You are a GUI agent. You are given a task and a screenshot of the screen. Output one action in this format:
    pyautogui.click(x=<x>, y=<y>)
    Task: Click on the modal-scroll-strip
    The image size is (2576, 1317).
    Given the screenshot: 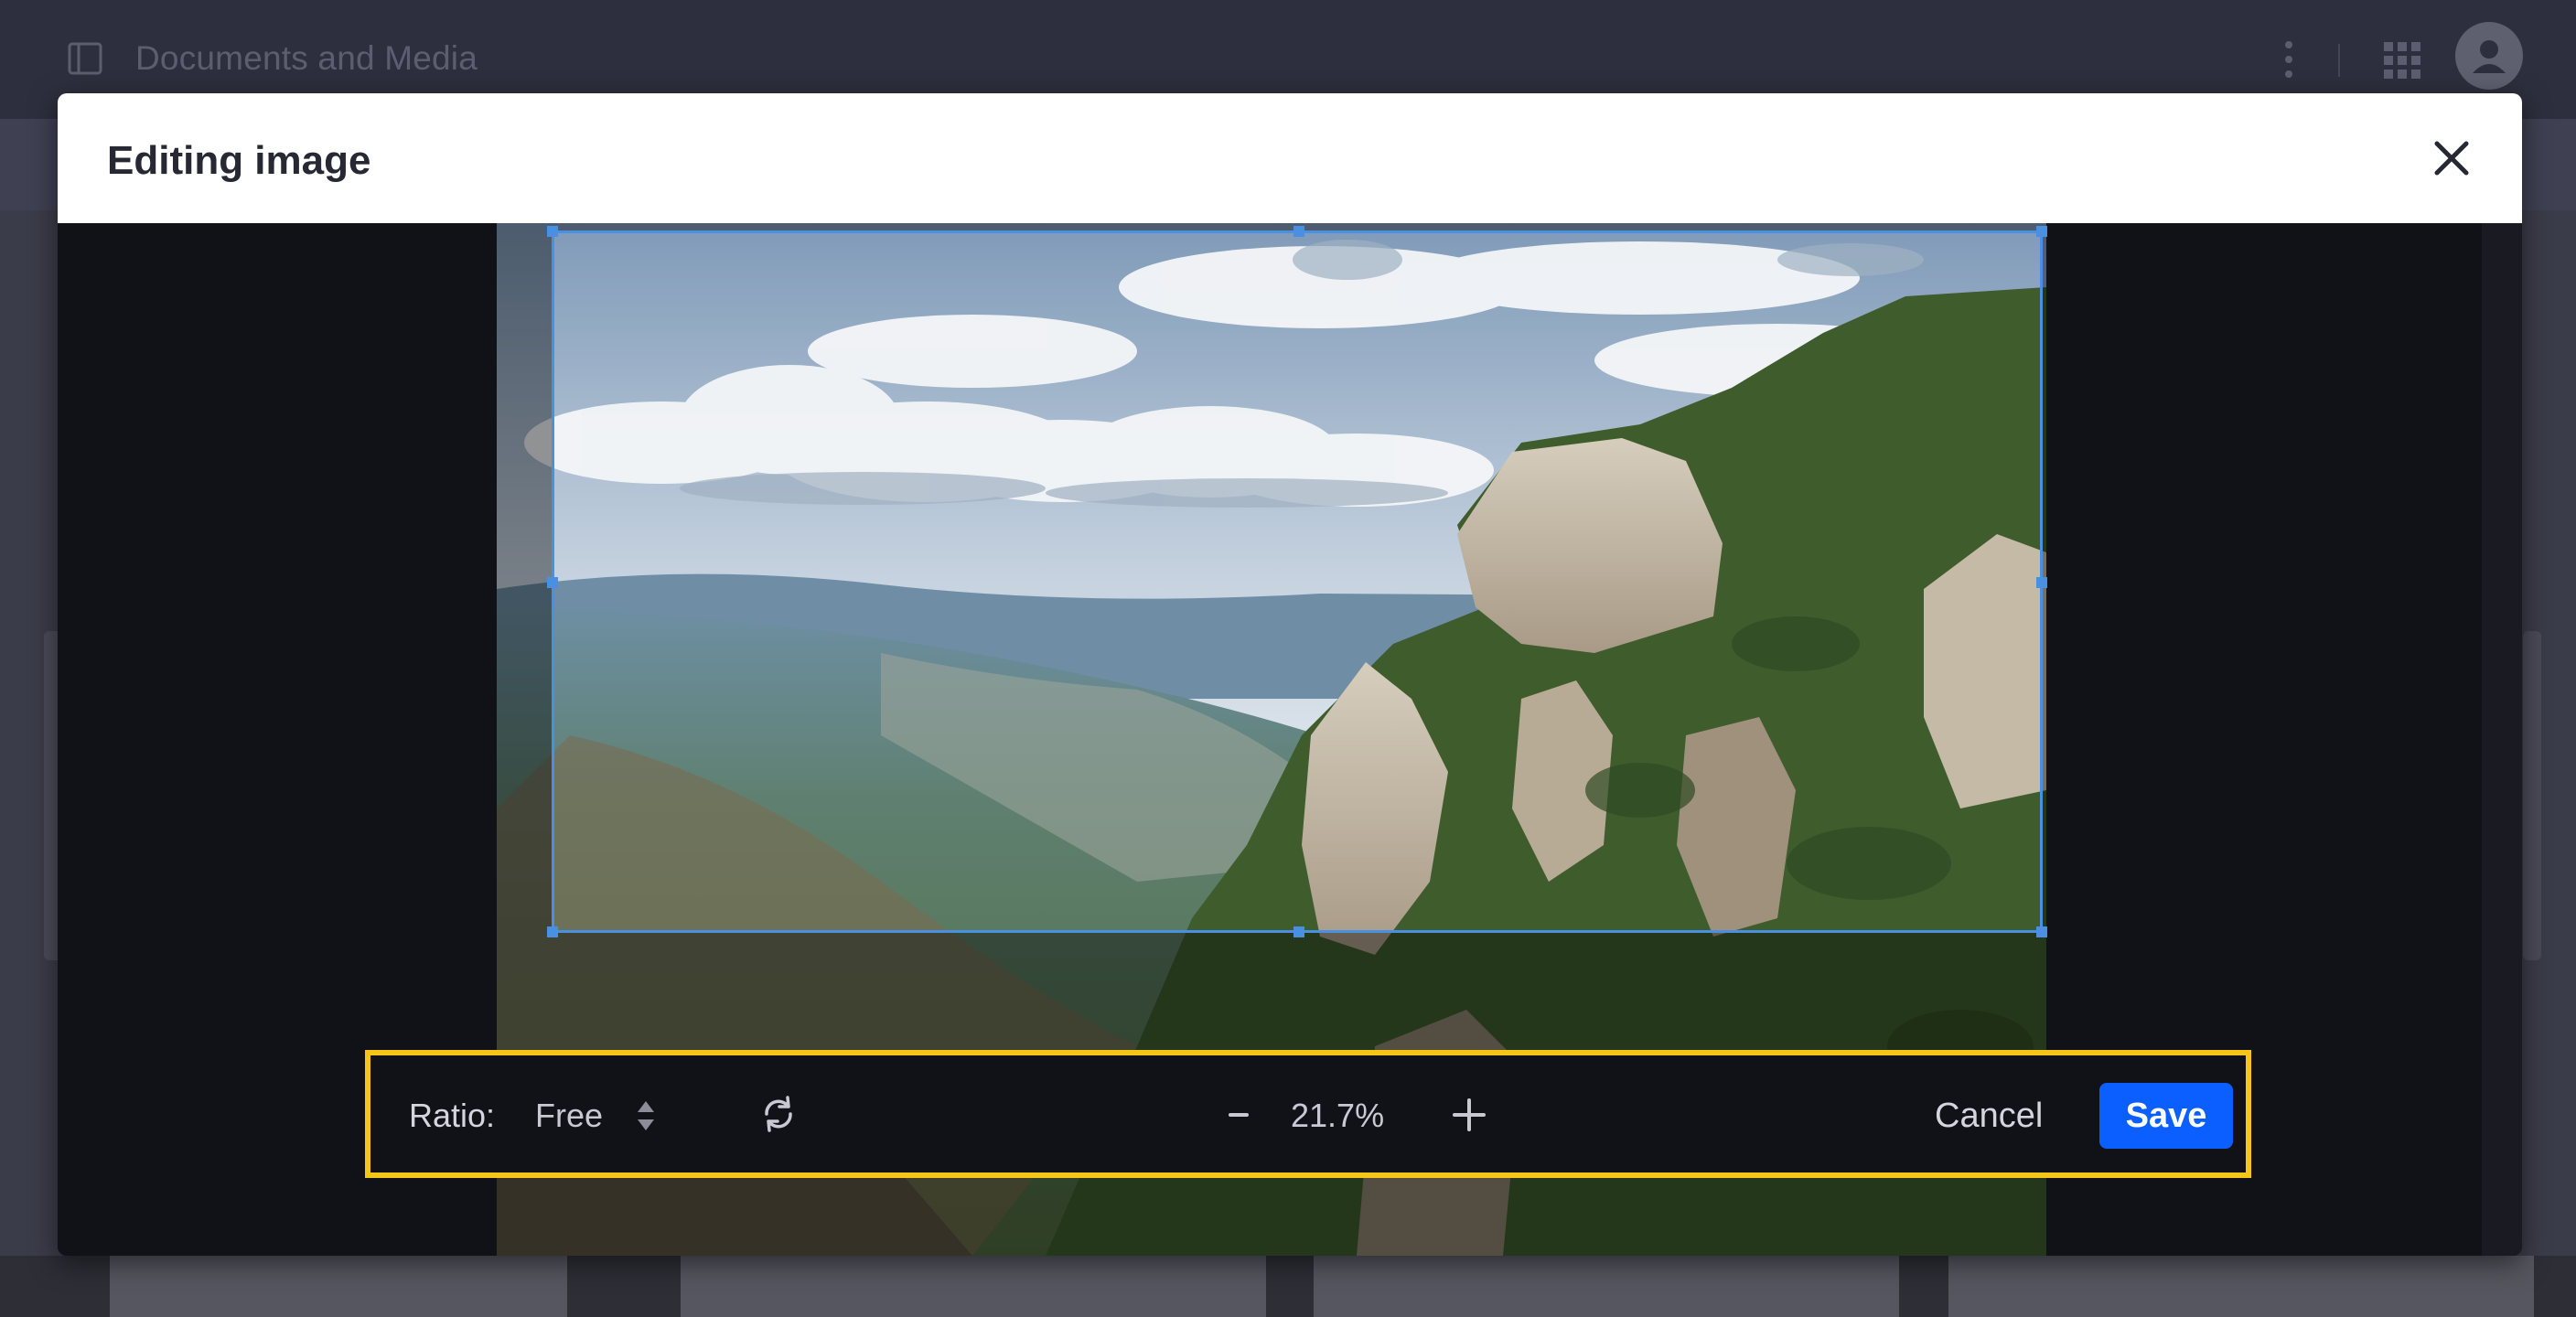 What is the action you would take?
    pyautogui.click(x=2502, y=739)
    